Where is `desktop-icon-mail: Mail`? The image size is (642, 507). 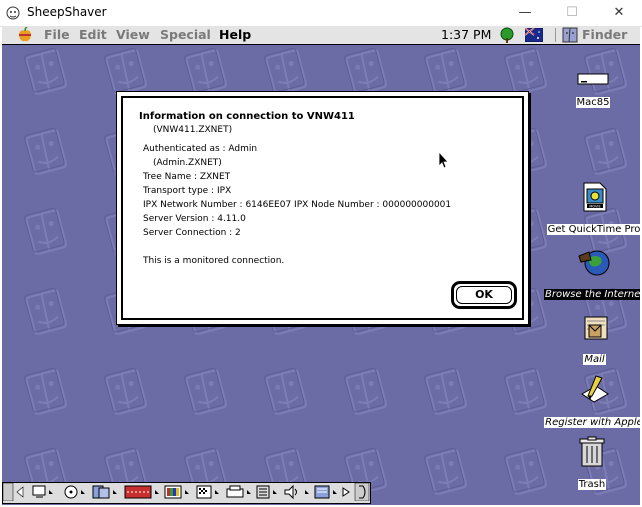 desktop-icon-mail: Mail is located at coordinates (594, 338).